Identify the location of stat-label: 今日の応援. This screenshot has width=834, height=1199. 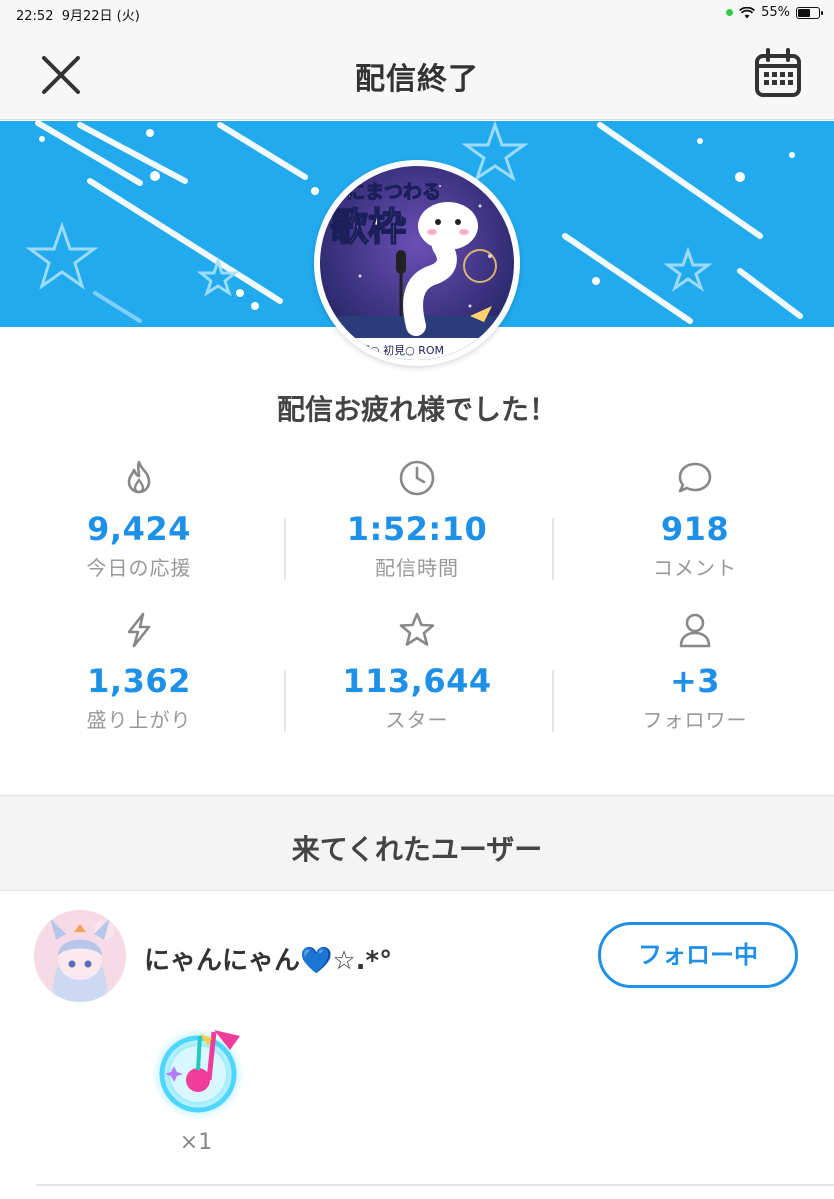
(139, 568).